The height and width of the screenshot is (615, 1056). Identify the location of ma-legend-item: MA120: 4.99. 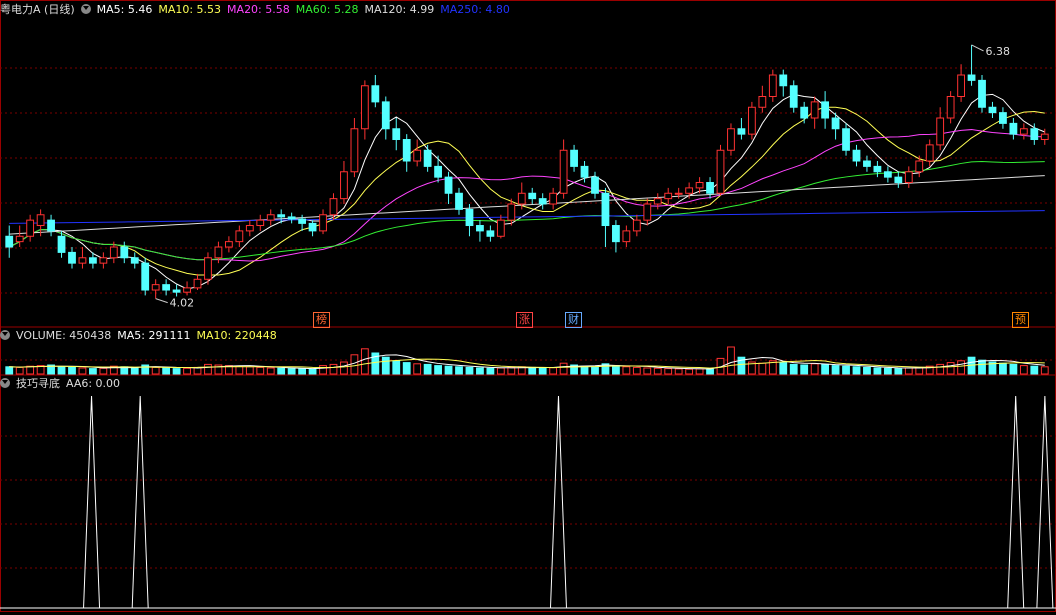
(399, 9).